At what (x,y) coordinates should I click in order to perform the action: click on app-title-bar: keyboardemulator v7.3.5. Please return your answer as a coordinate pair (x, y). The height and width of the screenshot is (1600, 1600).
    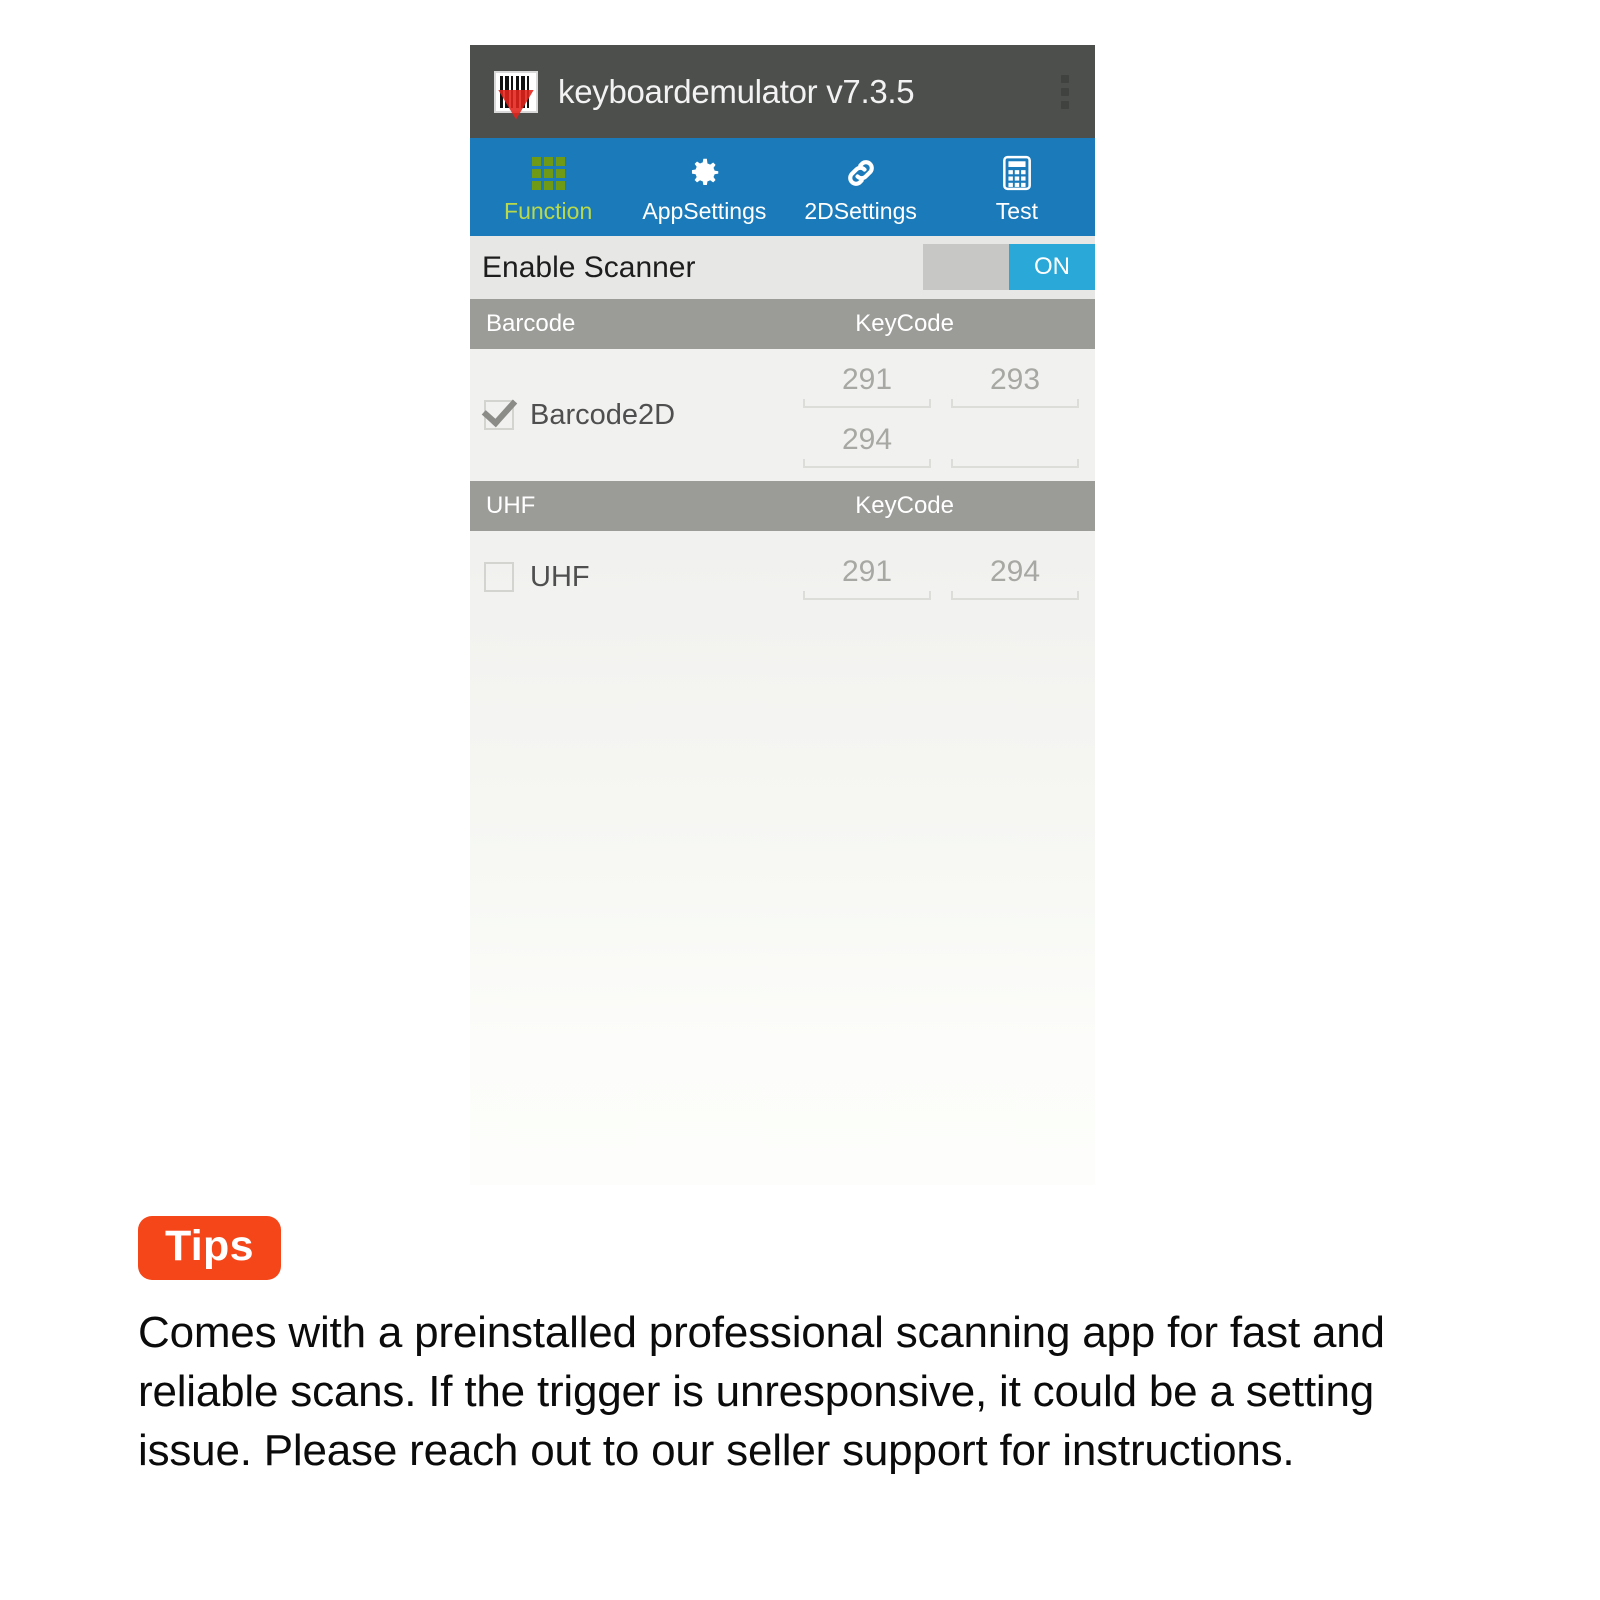
    Looking at the image, I should click on (782, 91).